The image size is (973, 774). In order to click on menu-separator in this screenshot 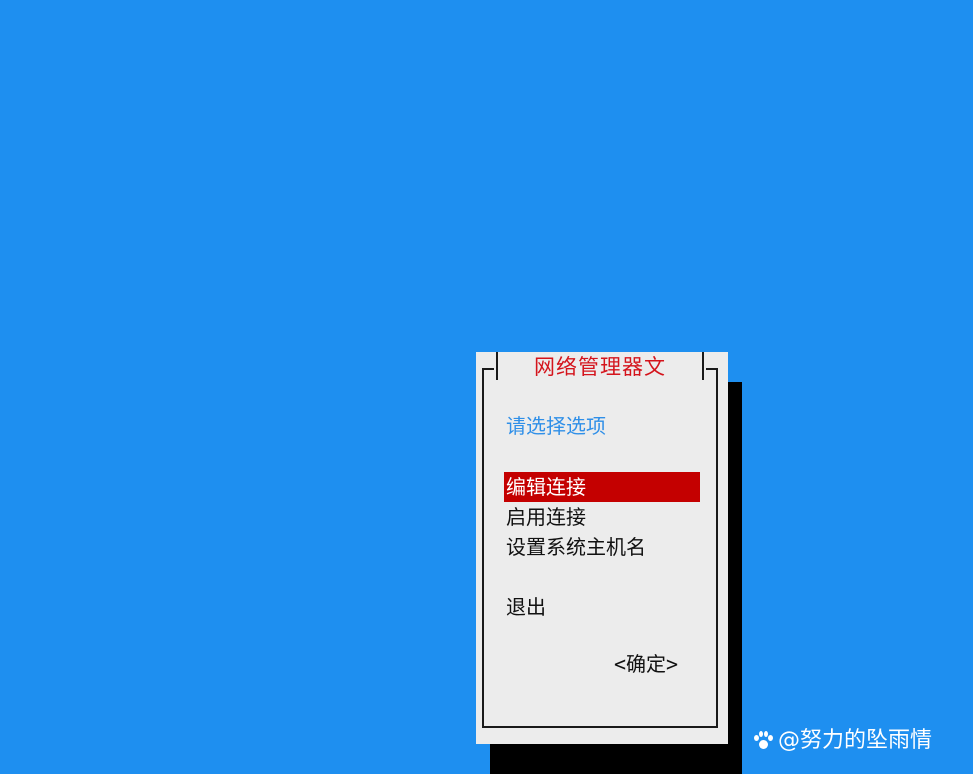, I will do `click(602, 577)`.